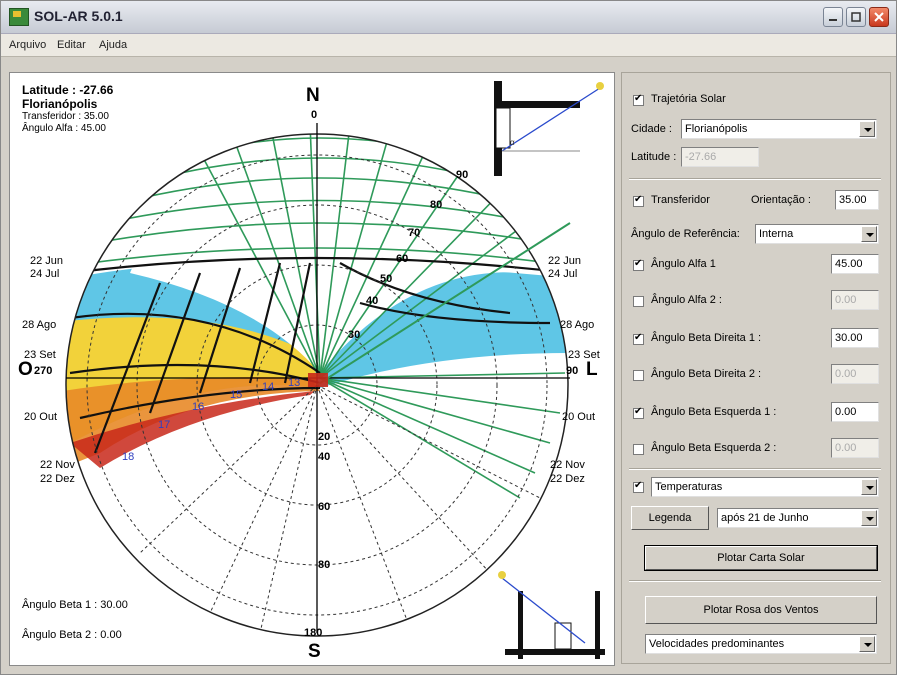  Describe the element at coordinates (781, 200) in the screenshot. I see `orientacao-label: Orientação :` at that location.